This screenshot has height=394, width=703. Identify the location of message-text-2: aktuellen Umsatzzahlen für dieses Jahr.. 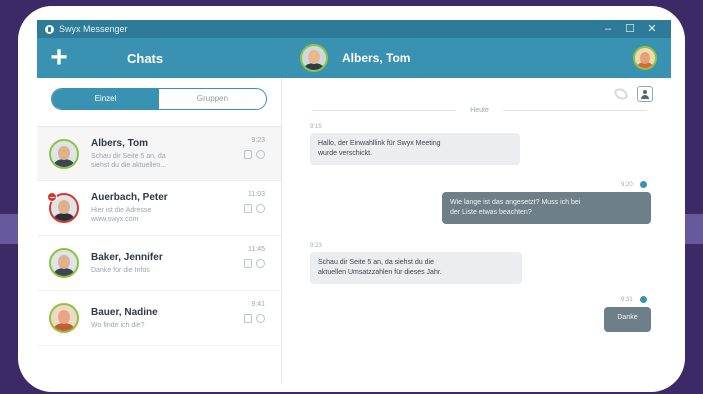
(380, 272).